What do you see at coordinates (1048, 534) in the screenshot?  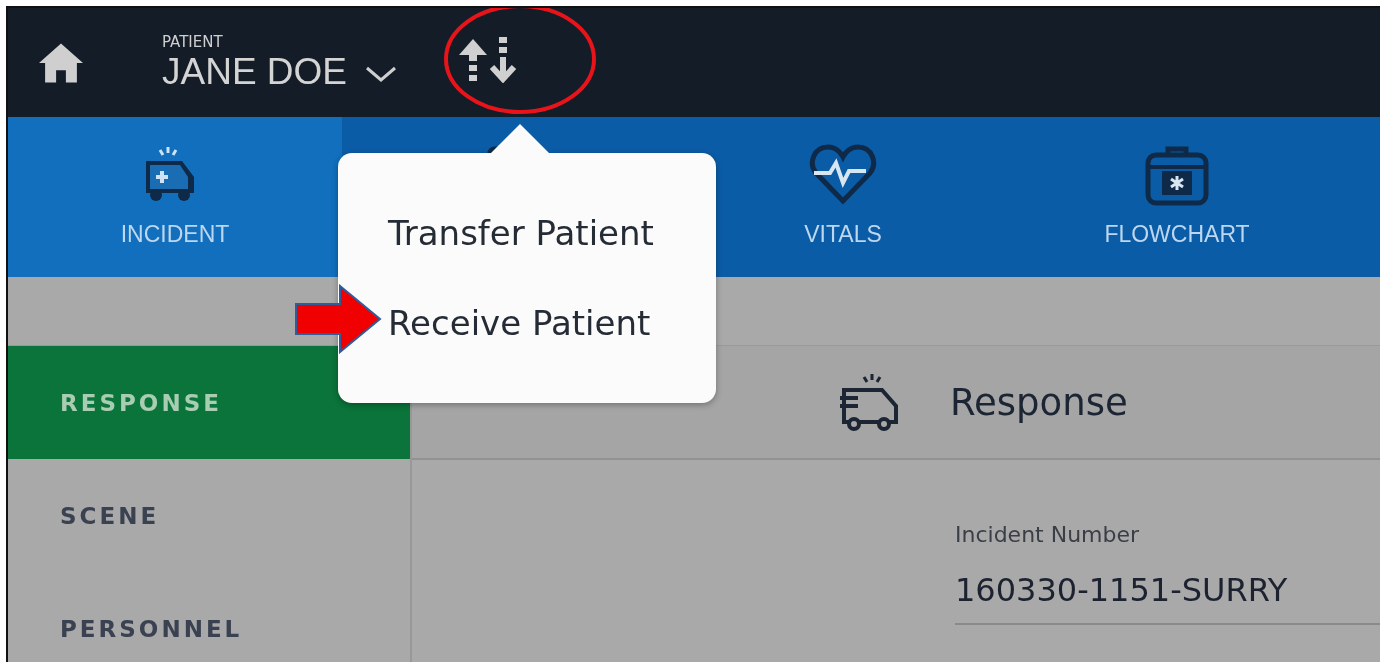 I see `field-label: Incident Number` at bounding box center [1048, 534].